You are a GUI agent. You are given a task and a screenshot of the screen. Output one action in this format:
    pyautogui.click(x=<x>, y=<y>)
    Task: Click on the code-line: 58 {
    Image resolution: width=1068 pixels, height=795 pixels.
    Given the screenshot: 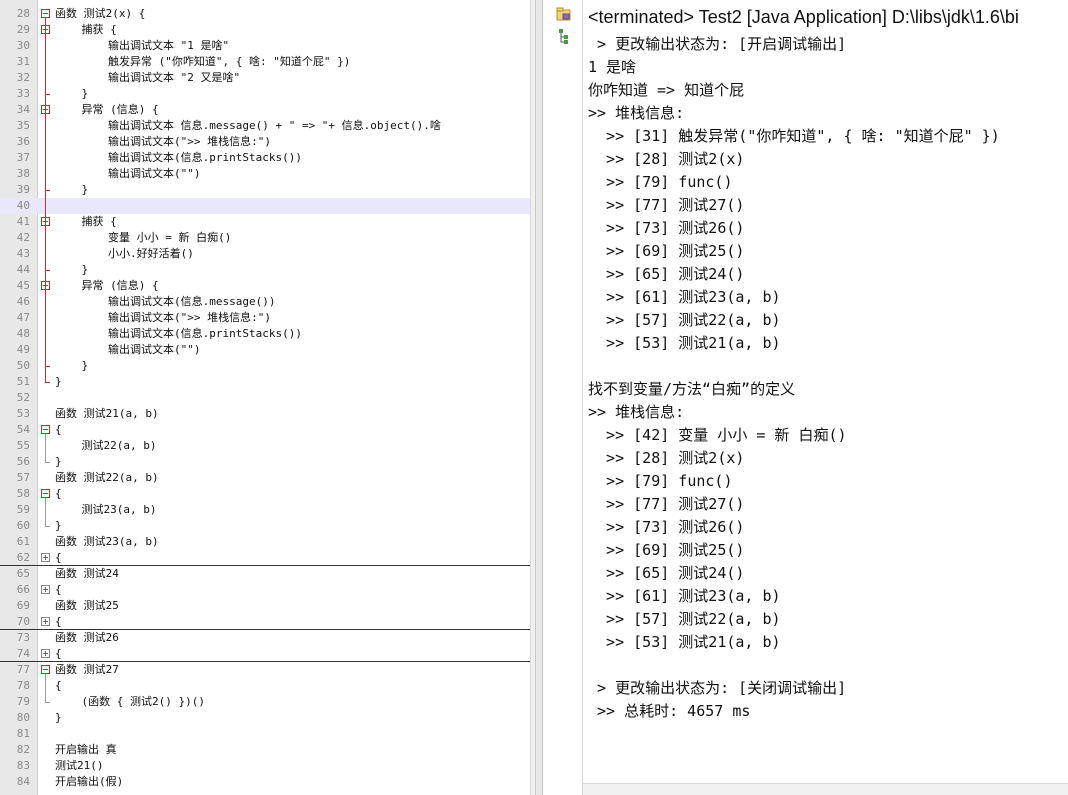 What is the action you would take?
    pyautogui.click(x=265, y=494)
    